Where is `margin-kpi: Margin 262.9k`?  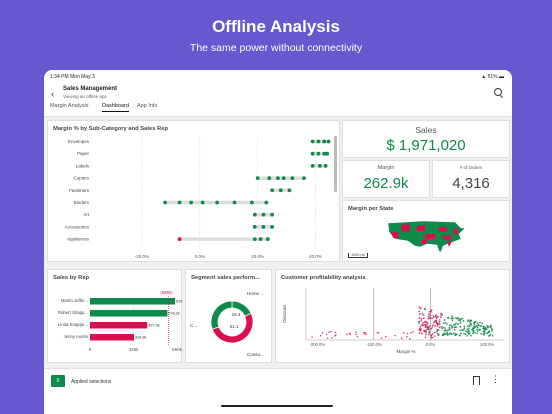
margin-kpi: Margin 262.9k is located at coordinates (386, 179).